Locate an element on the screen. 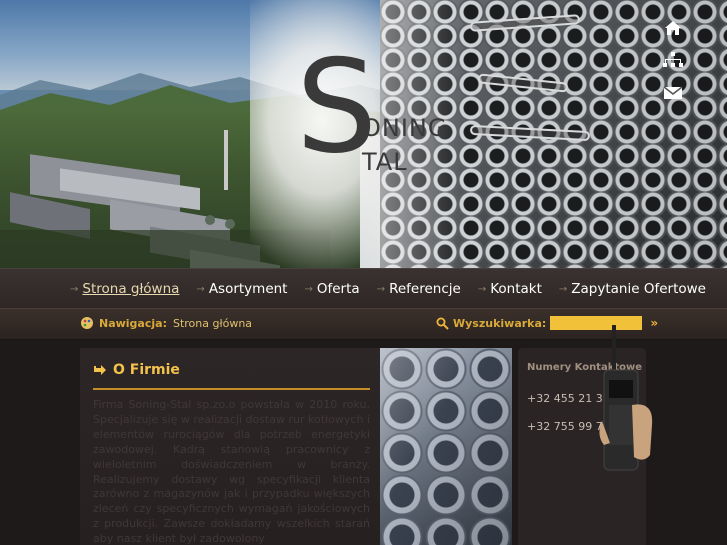  nav-label: Asortyment is located at coordinates (248, 289).